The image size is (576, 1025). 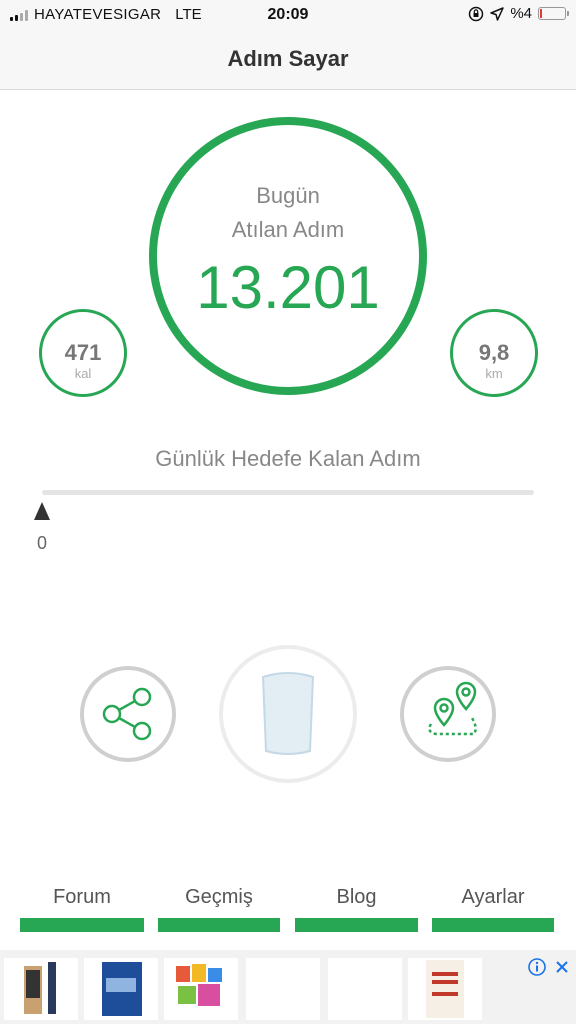 What do you see at coordinates (83, 373) in the screenshot?
I see `calories-unit: kal` at bounding box center [83, 373].